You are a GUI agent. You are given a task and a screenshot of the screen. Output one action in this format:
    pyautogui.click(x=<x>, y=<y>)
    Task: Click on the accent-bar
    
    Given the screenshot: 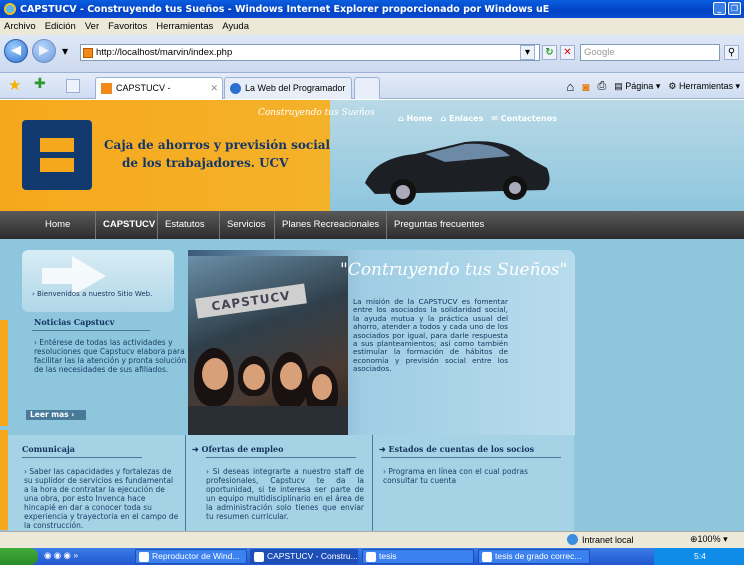 What is the action you would take?
    pyautogui.click(x=4, y=480)
    